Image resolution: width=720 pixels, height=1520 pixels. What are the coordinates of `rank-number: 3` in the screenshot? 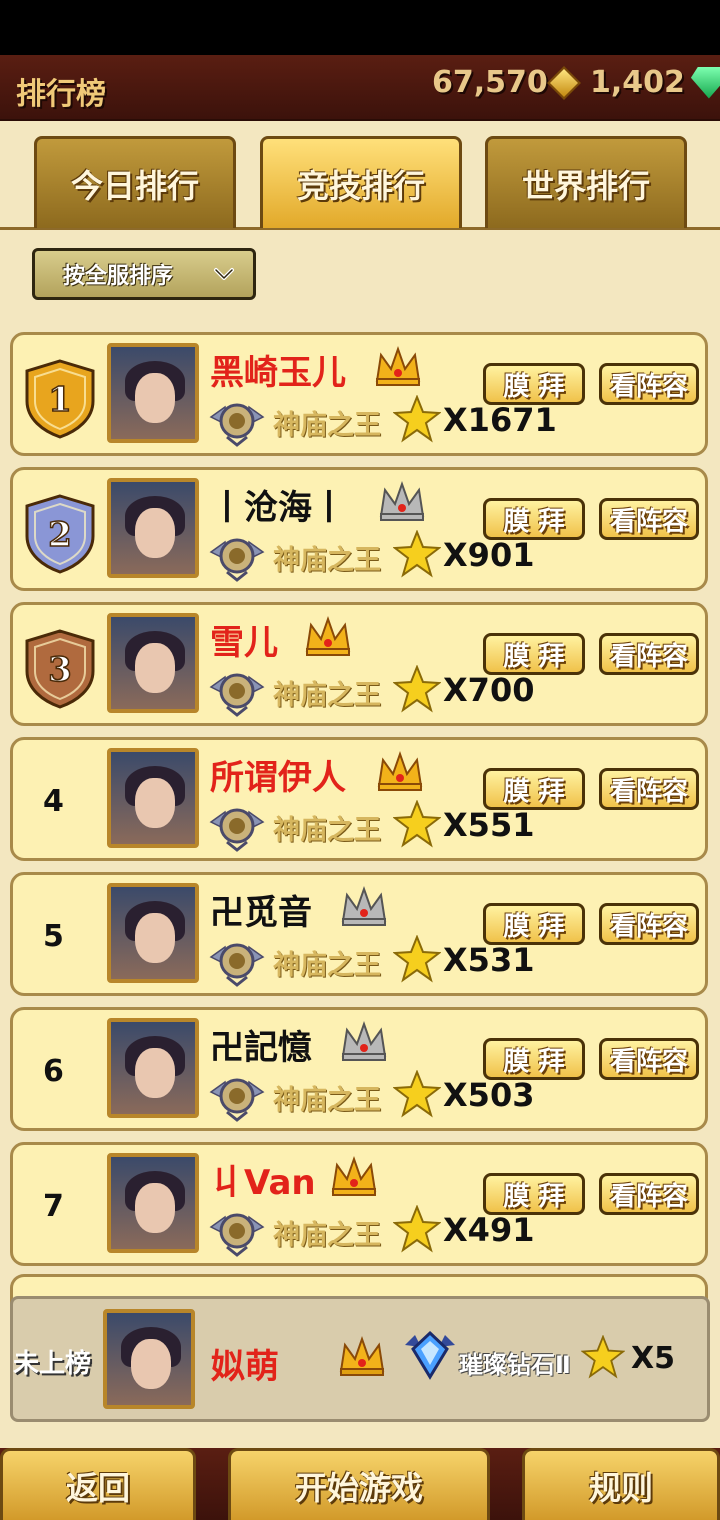 It's located at (60, 670).